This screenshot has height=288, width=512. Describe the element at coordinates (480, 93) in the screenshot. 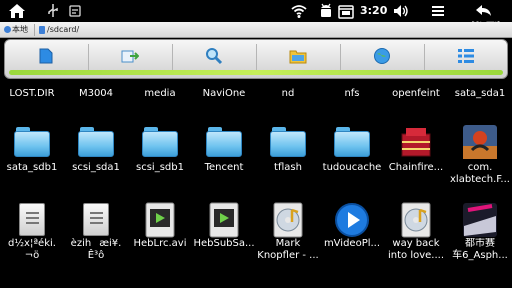

I see `file-label: sata_sda1` at that location.